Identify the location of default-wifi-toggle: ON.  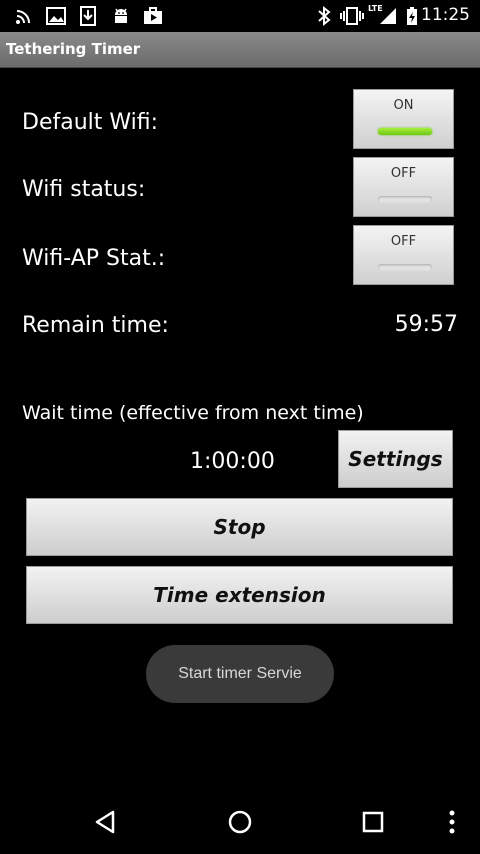
(403, 119).